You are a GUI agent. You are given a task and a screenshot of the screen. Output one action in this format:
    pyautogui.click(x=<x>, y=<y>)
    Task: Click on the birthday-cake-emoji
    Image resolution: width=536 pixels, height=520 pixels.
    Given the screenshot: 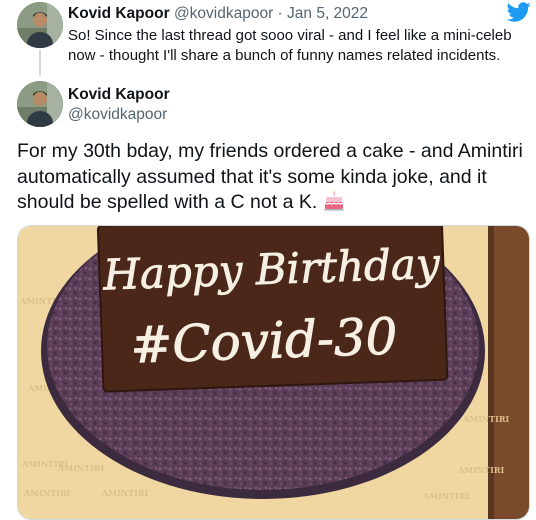 What is the action you would take?
    pyautogui.click(x=333, y=201)
    